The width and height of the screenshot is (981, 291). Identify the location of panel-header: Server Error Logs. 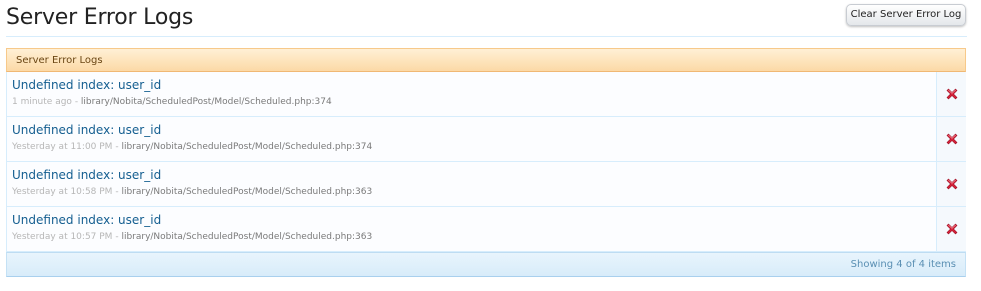
(486, 60).